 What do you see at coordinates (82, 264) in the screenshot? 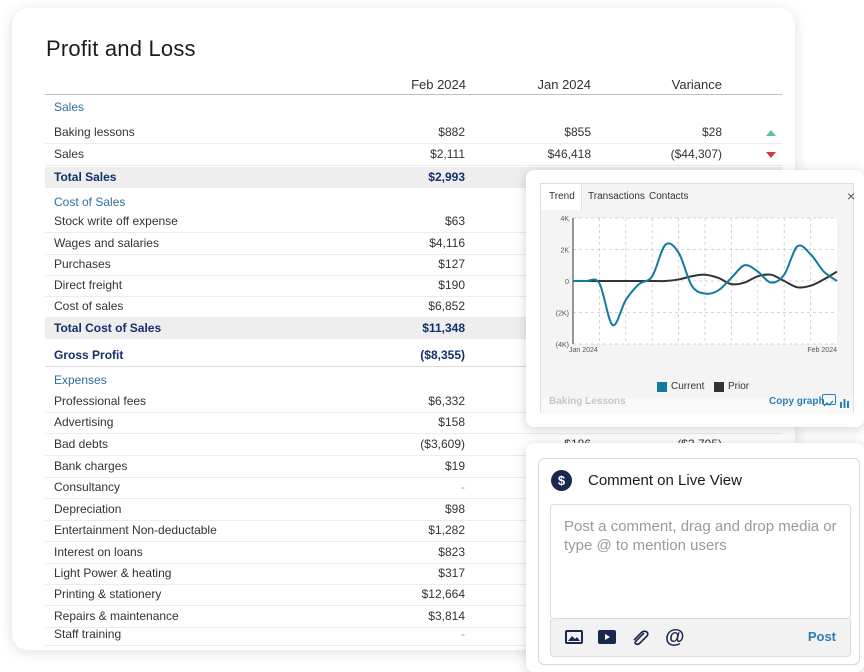
I see `row-label: Purchases` at bounding box center [82, 264].